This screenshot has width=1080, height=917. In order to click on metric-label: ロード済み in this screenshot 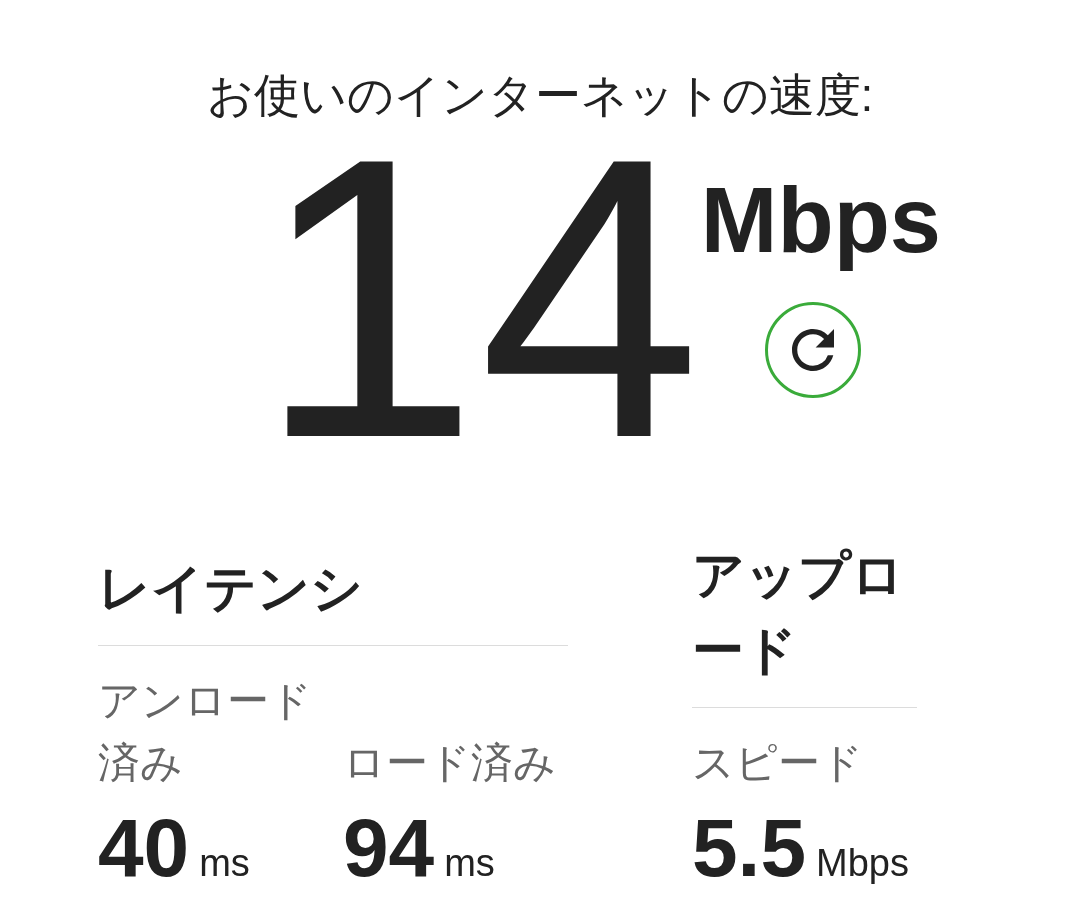, I will do `click(450, 763)`.